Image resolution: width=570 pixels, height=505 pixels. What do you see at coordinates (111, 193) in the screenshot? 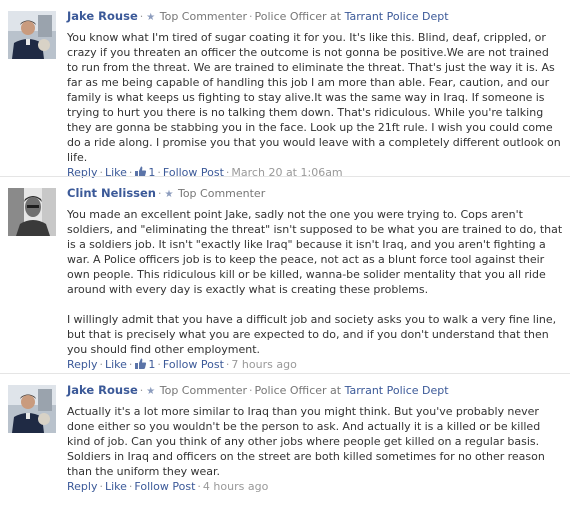
I see `author-name: Clint Nelissen` at bounding box center [111, 193].